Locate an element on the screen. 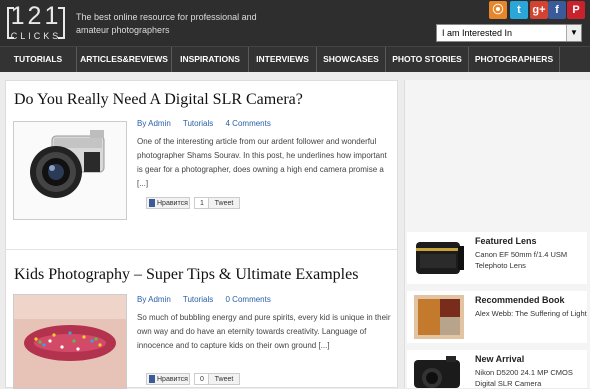 This screenshot has height=389, width=590. widget-text: Alex Webb: The Suffering of Light is located at coordinates (531, 313).